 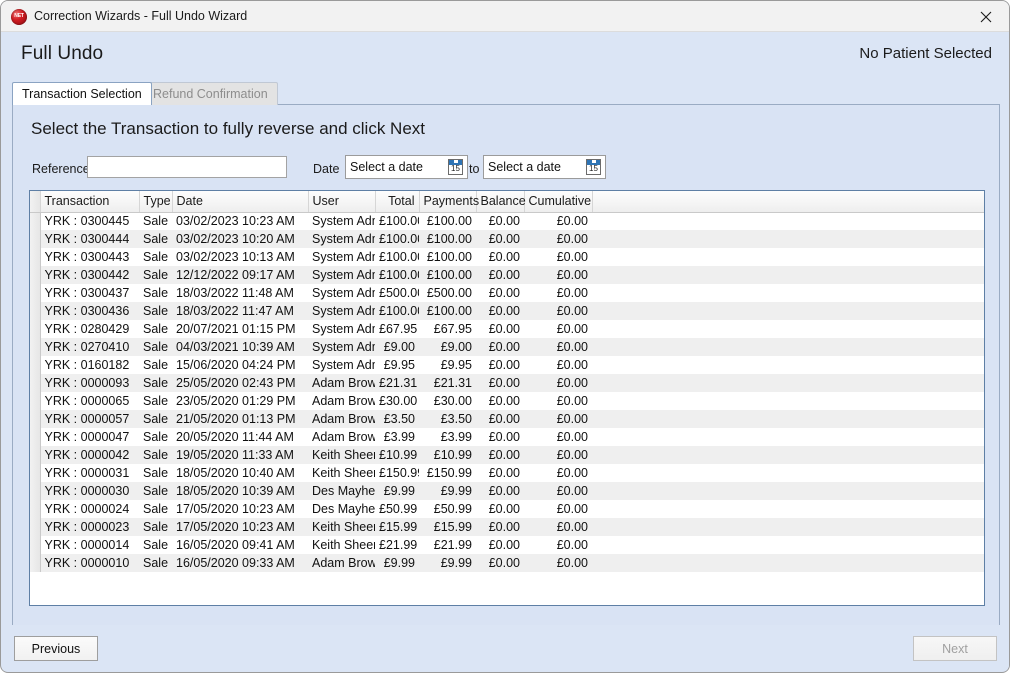 I want to click on column-header-total: Total, so click(x=397, y=202).